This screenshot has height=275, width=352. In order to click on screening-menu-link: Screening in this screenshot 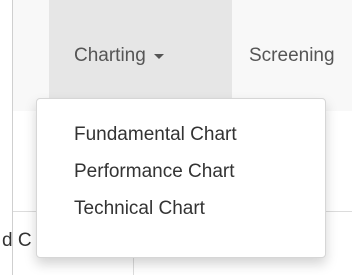, I will do `click(292, 55)`.